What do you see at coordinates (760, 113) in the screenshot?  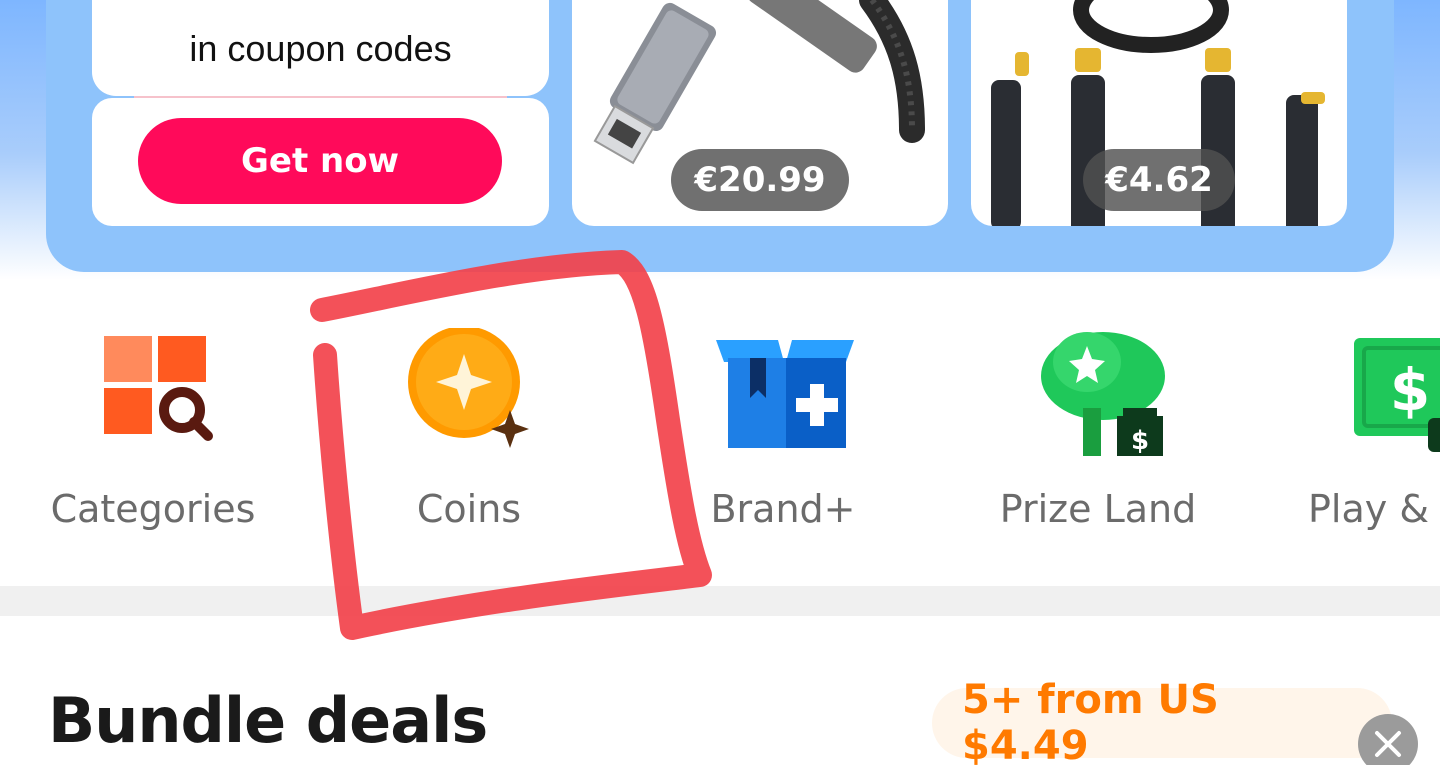 I see `product-card-cable: €20.99` at bounding box center [760, 113].